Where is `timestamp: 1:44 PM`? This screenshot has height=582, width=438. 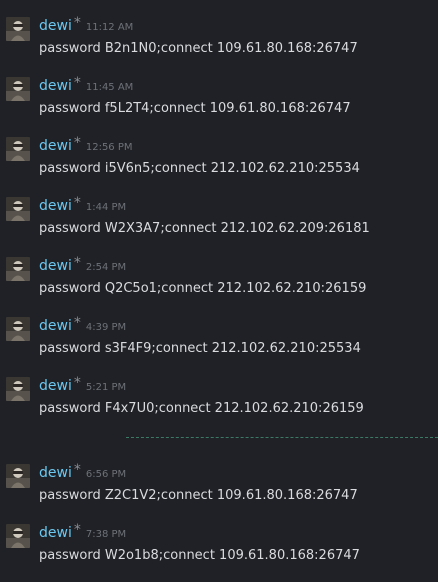 timestamp: 1:44 PM is located at coordinates (106, 207).